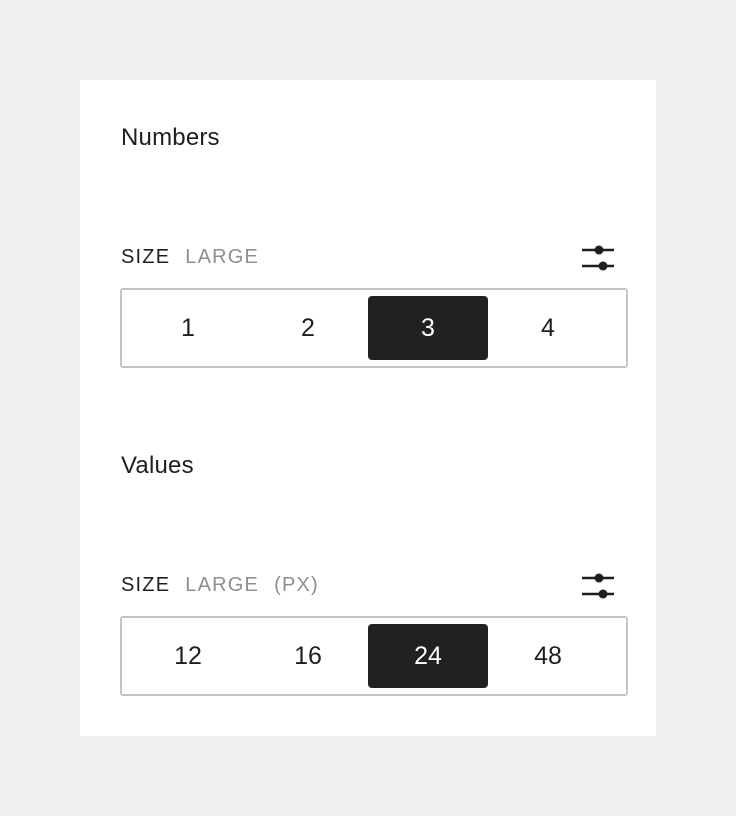 Image resolution: width=736 pixels, height=816 pixels. What do you see at coordinates (428, 656) in the screenshot?
I see `option-values: 24` at bounding box center [428, 656].